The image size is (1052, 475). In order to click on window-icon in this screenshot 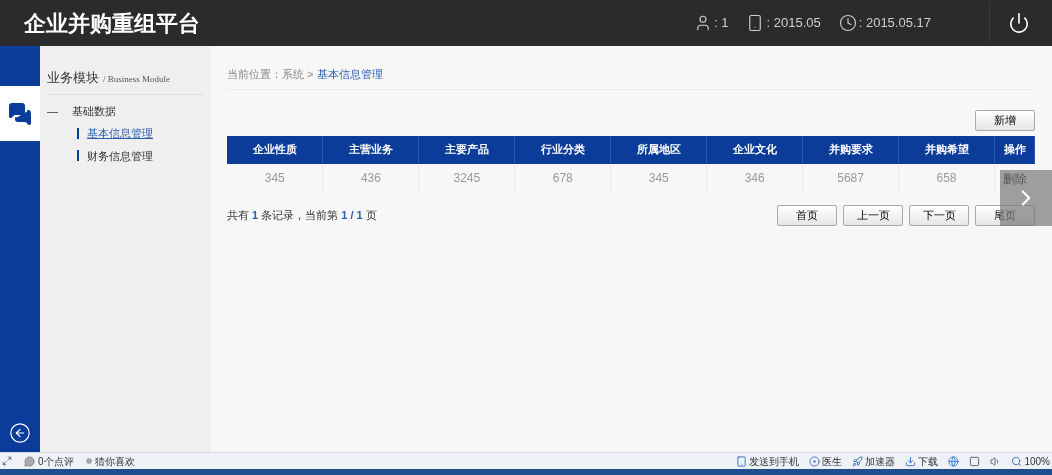, I will do `click(975, 461)`.